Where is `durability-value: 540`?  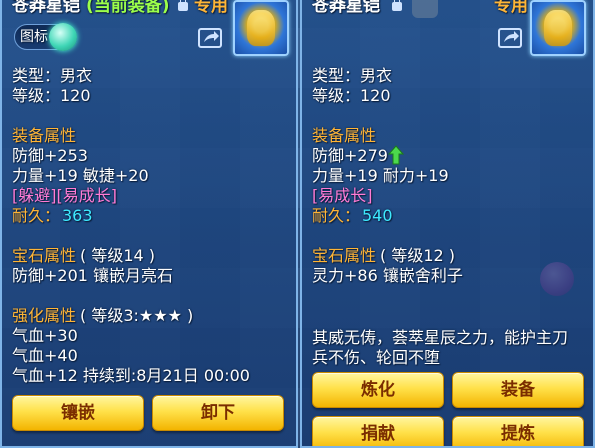
durability-value: 540 is located at coordinates (377, 215).